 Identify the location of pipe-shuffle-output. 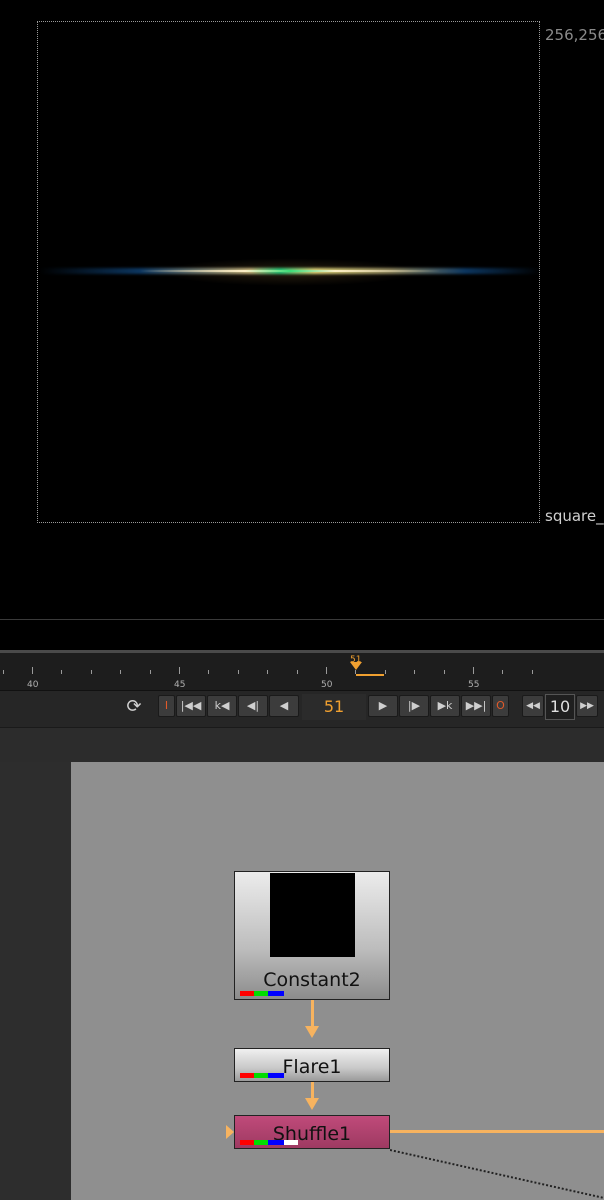
(497, 1131).